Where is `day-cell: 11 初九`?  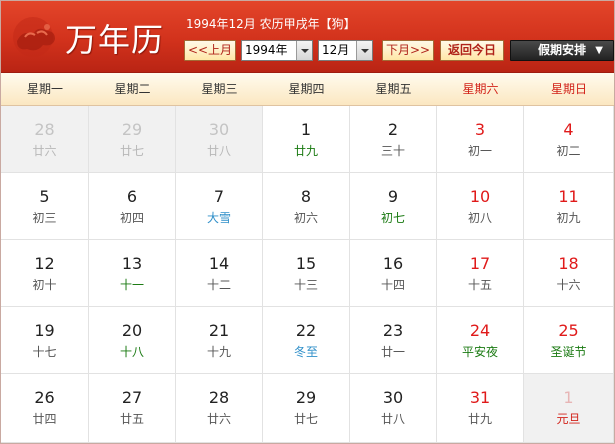 day-cell: 11 初九 is located at coordinates (569, 206).